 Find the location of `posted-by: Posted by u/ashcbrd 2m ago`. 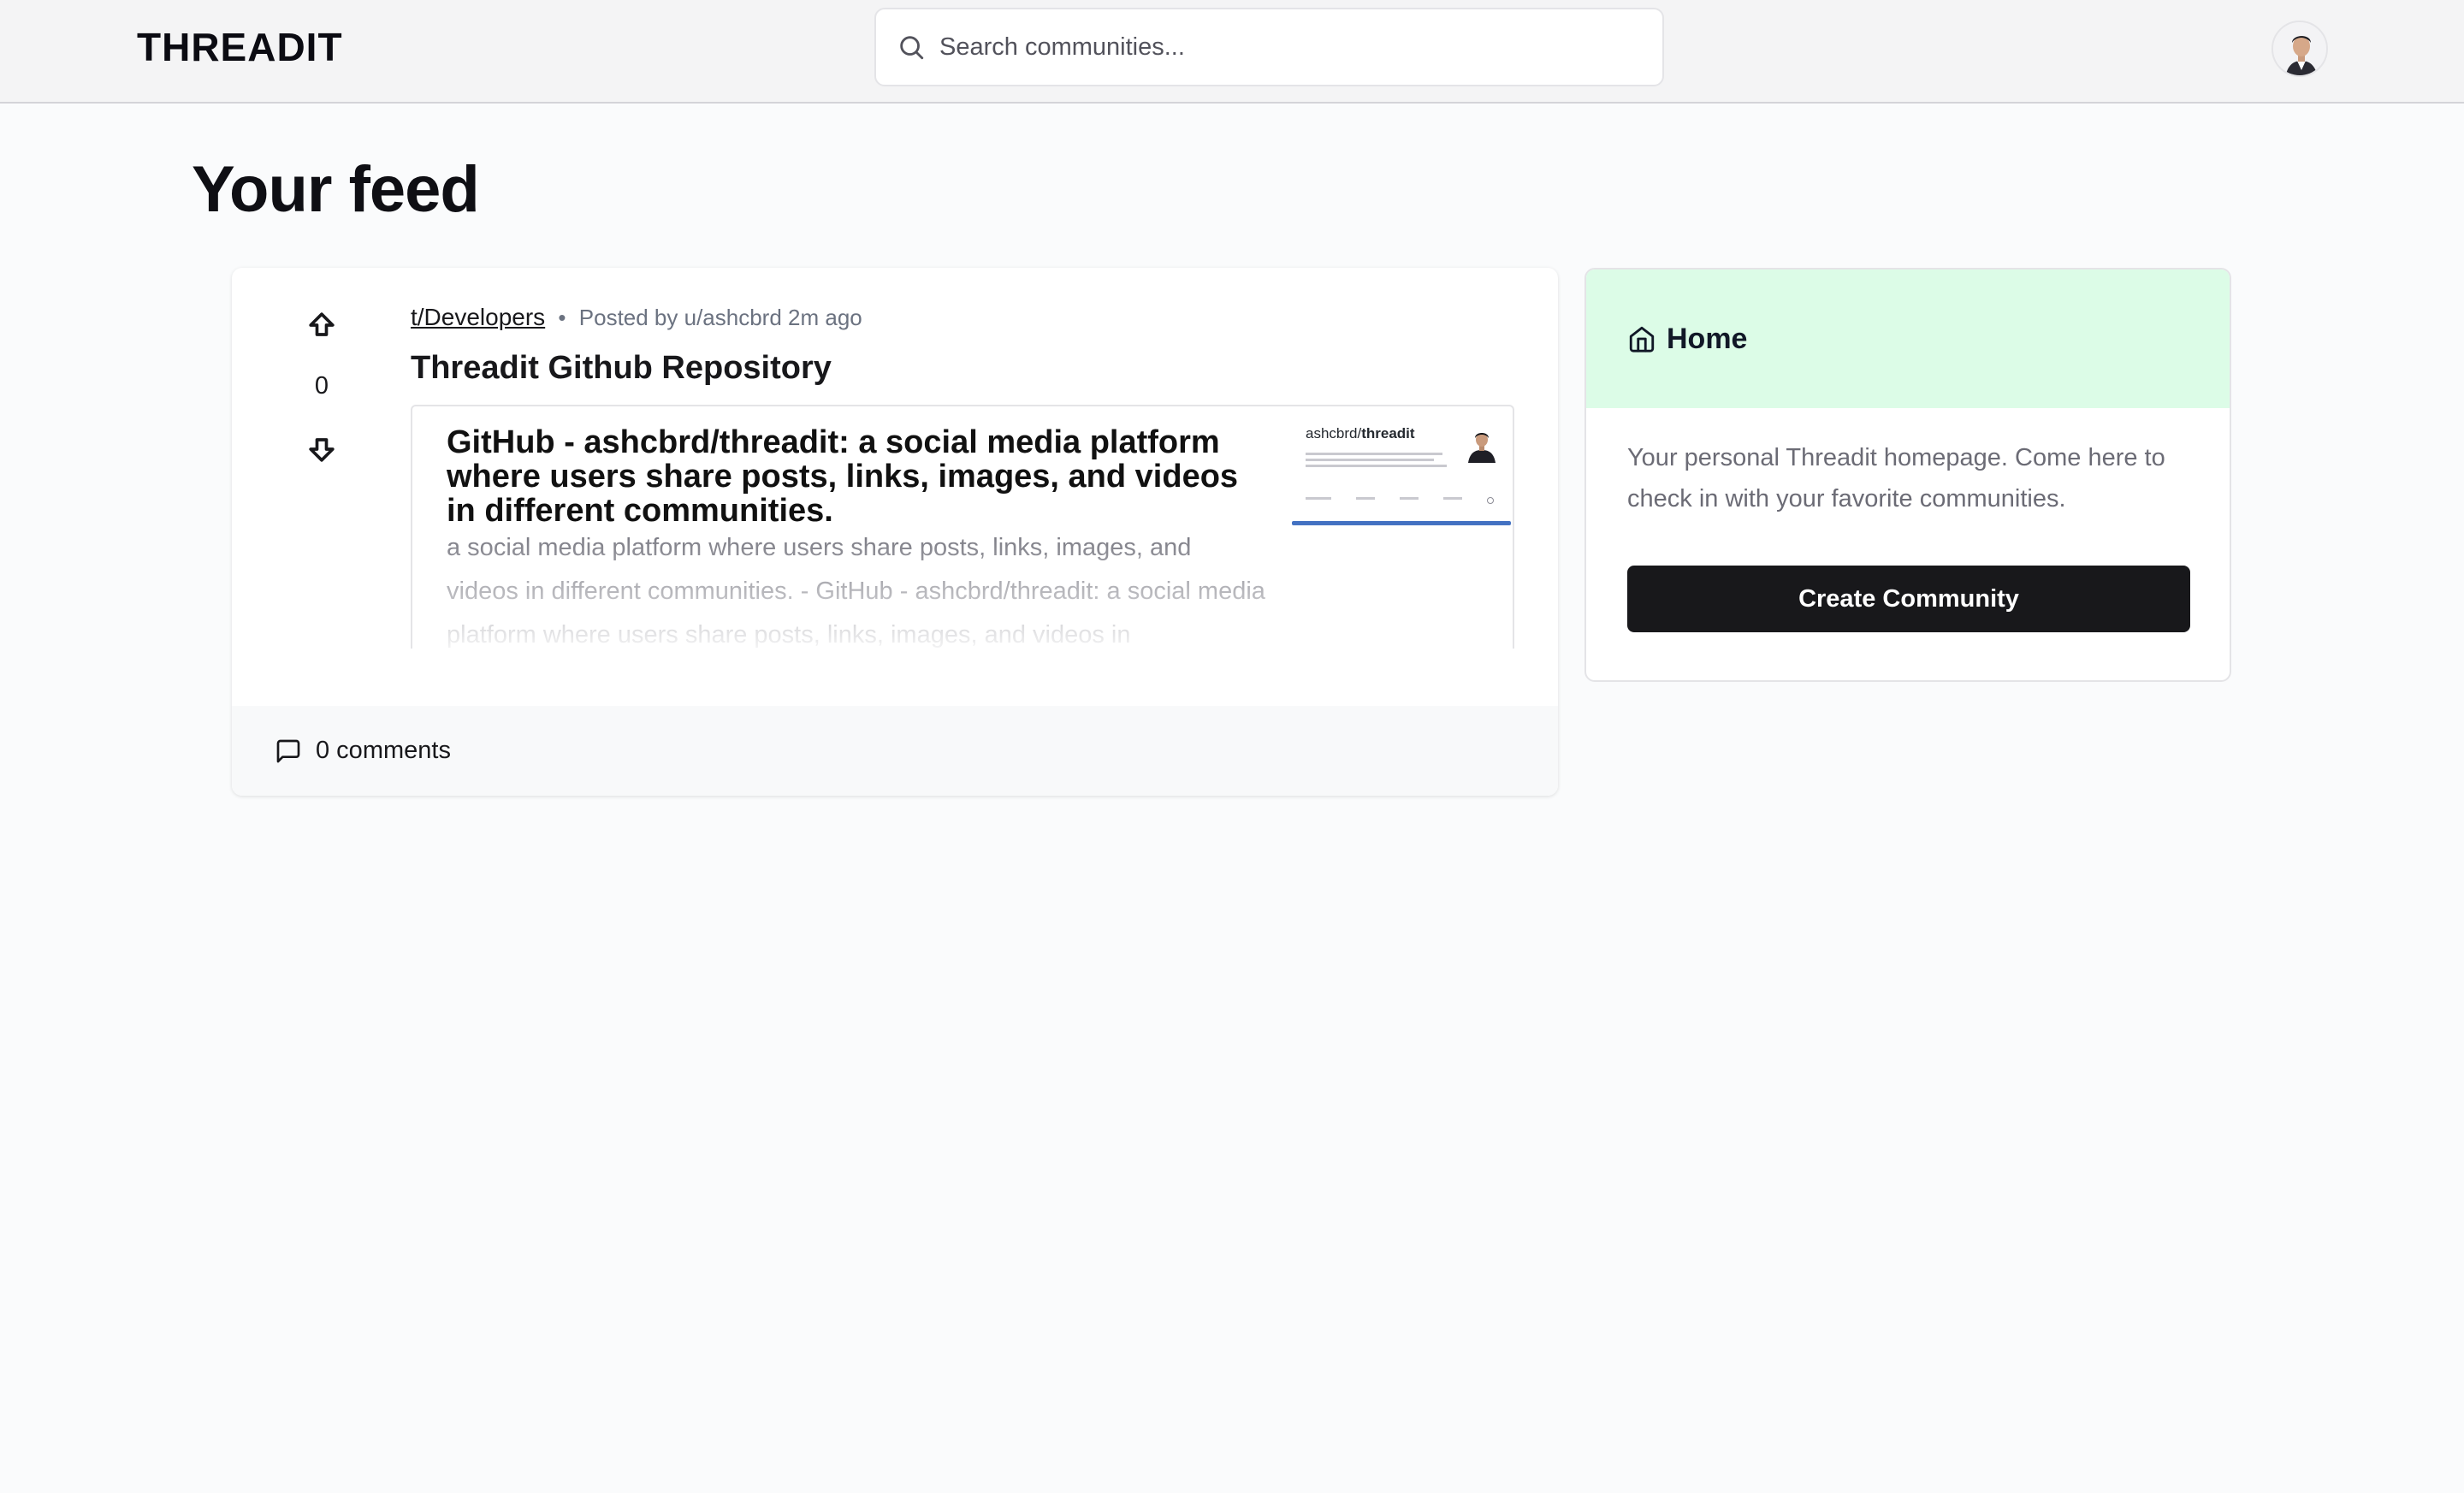

posted-by: Posted by u/ashcbrd 2m ago is located at coordinates (720, 317).